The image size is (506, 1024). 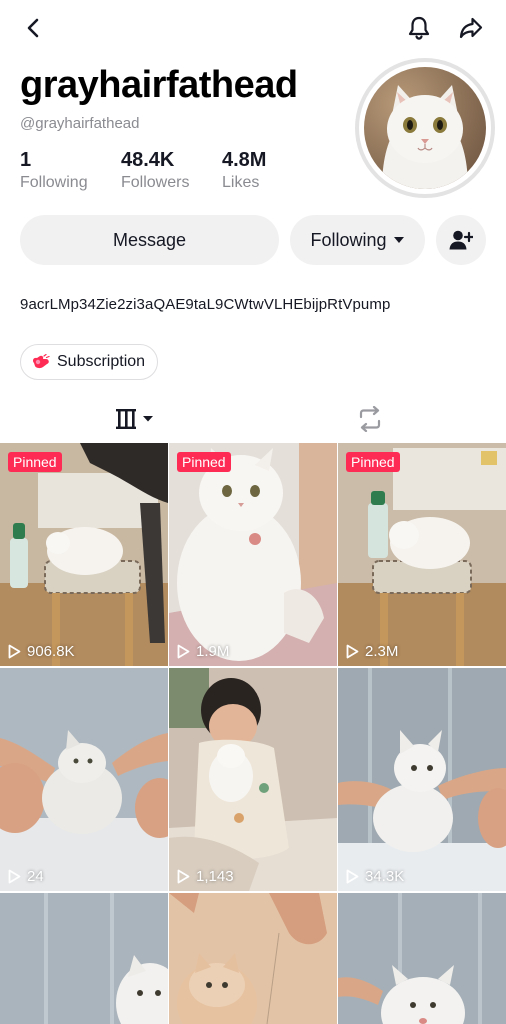 I want to click on video-9-image, so click(x=422, y=958).